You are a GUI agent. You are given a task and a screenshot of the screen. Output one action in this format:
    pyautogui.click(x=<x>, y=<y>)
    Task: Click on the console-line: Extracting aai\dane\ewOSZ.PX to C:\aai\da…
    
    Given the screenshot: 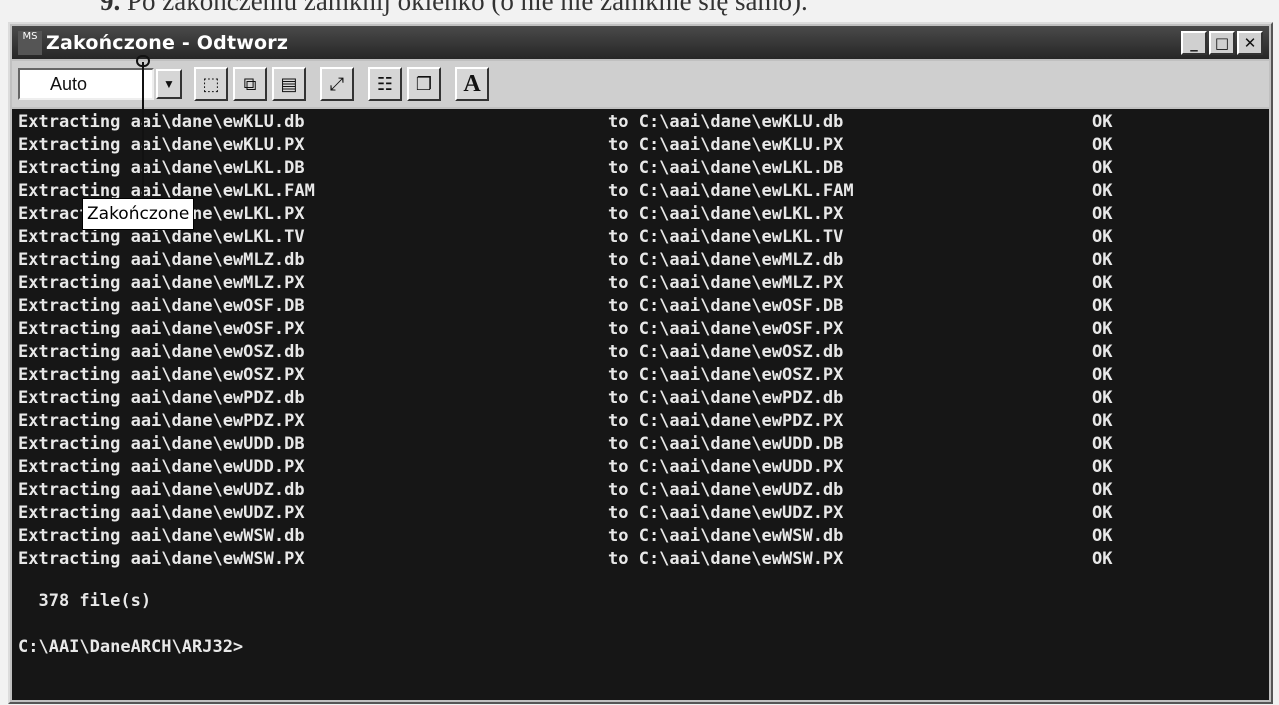 What is the action you would take?
    pyautogui.click(x=640, y=375)
    